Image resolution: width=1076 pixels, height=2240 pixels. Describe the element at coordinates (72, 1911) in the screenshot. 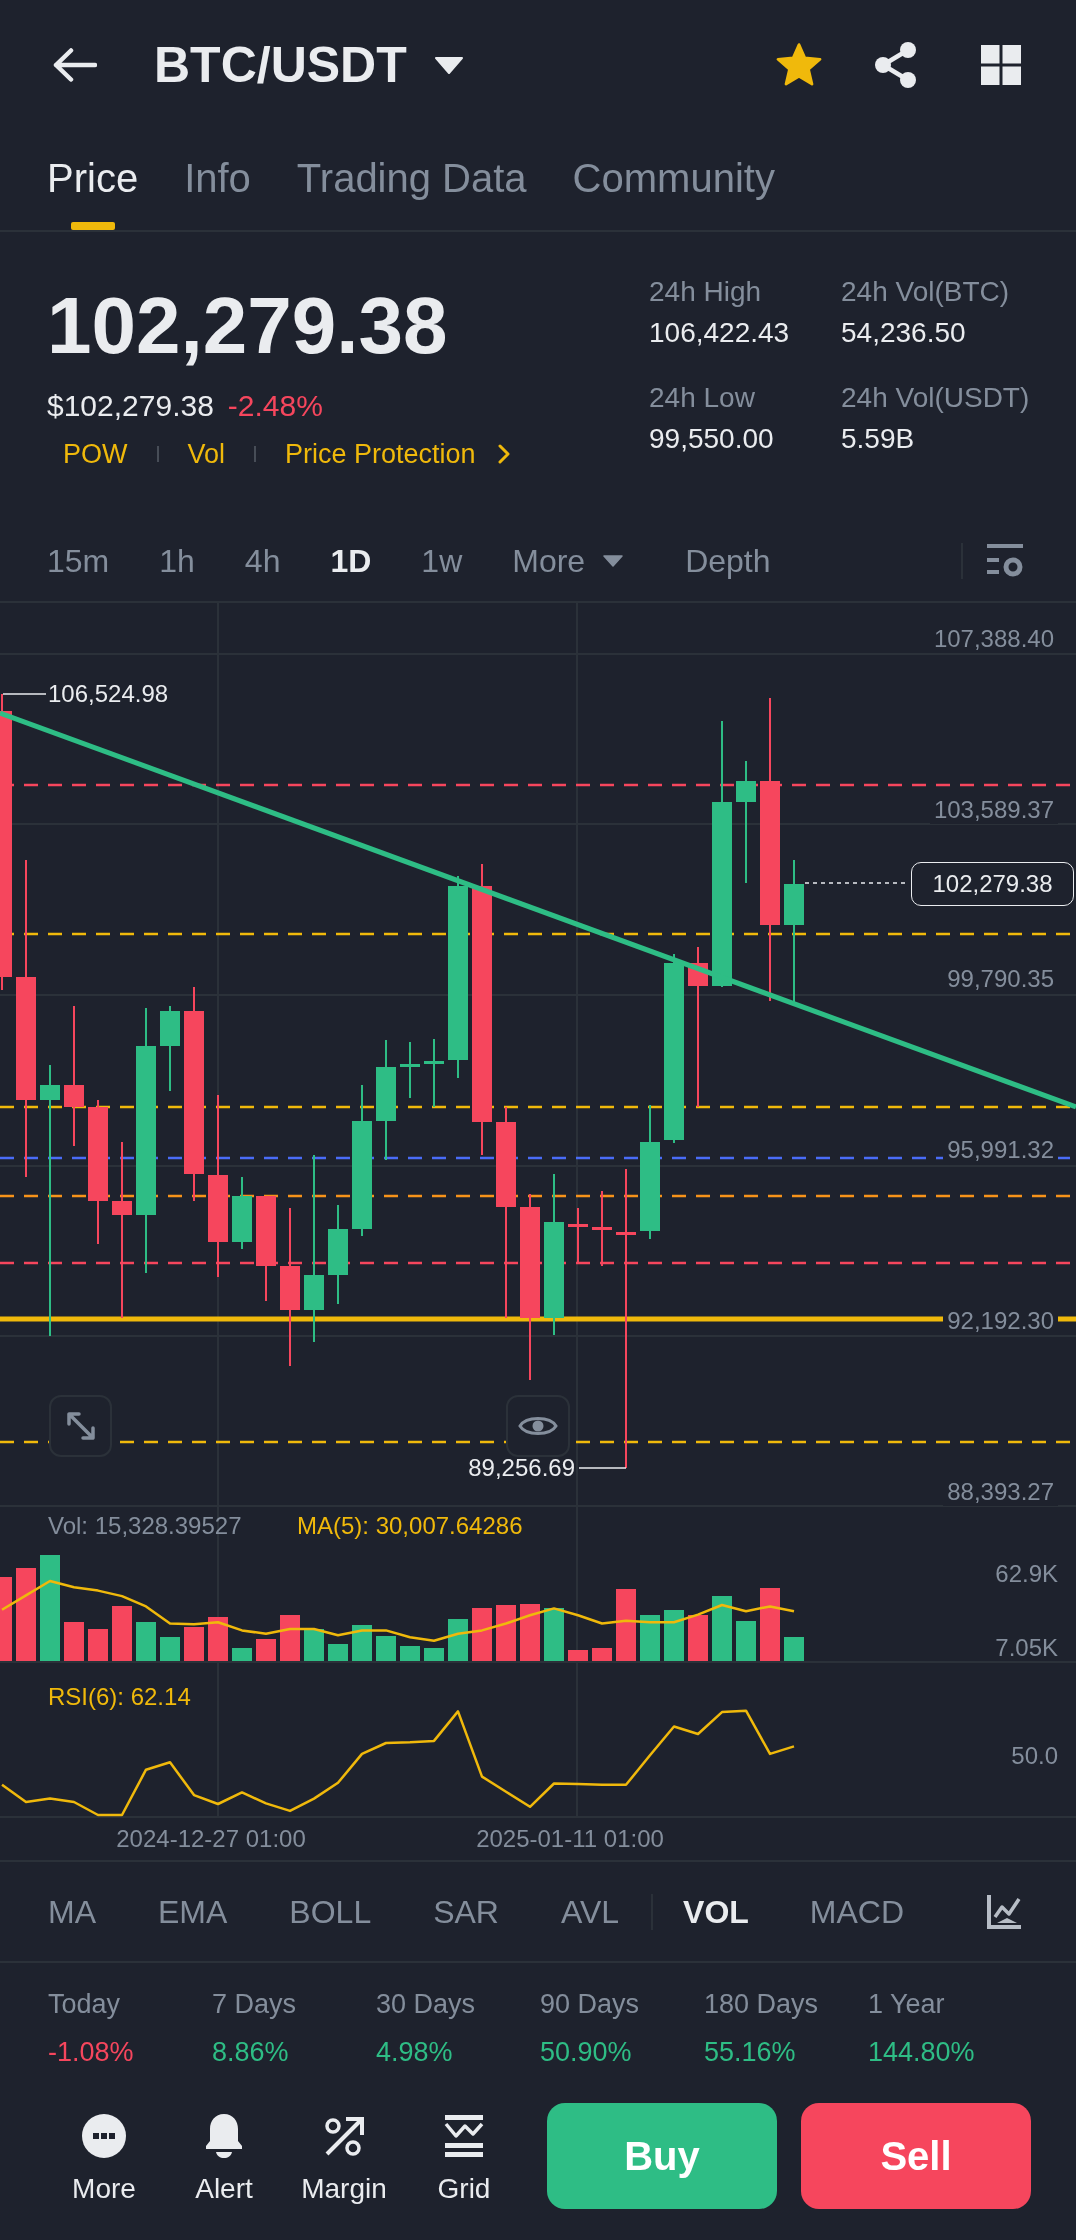

I see `indicator-tab: MA` at that location.